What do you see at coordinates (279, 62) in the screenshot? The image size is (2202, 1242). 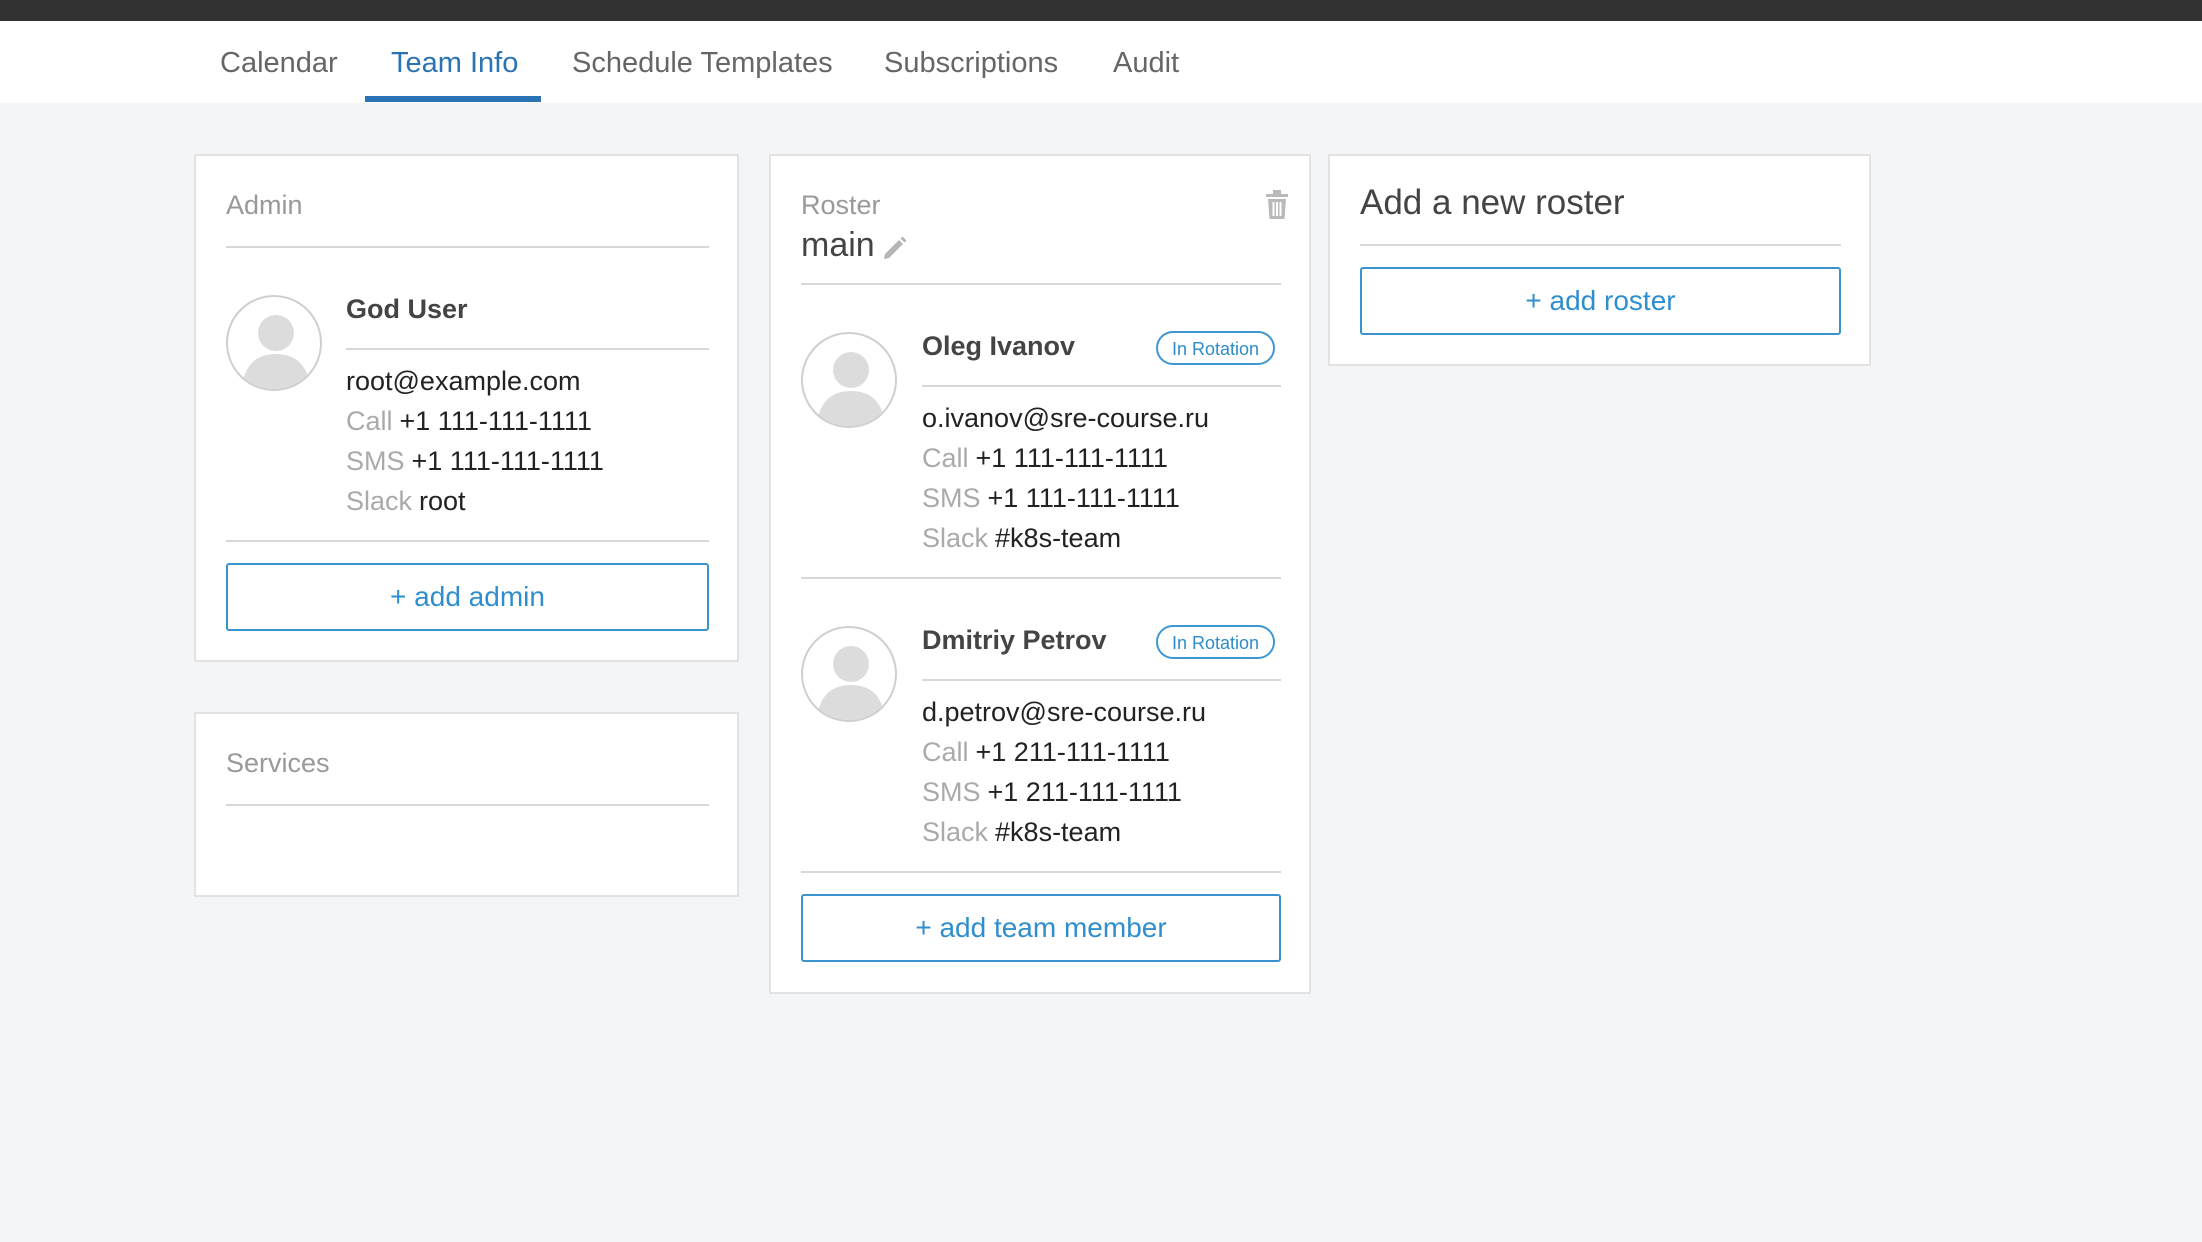 I see `tab-calendar: Calendar` at bounding box center [279, 62].